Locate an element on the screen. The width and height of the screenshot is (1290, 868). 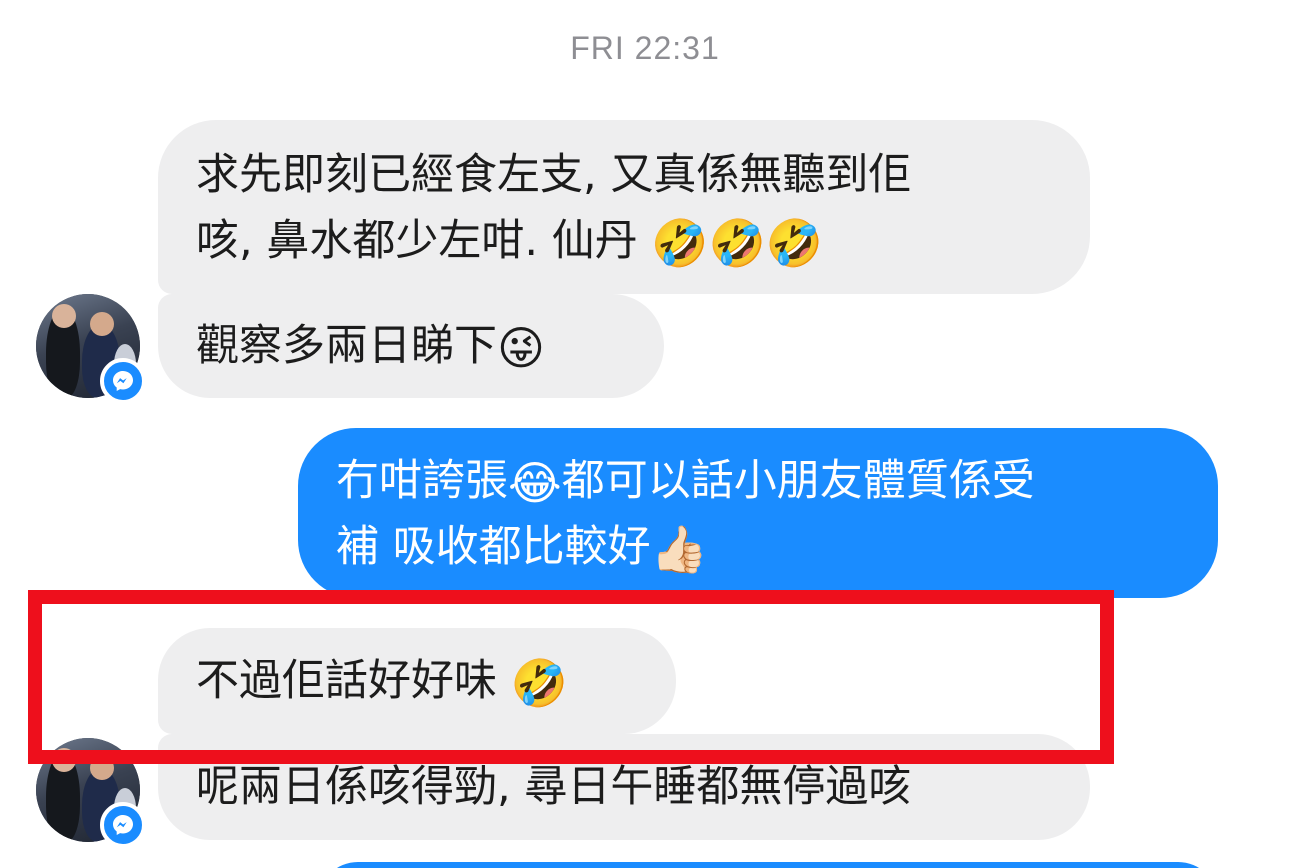
tears-of-joy-emoji: 😂 is located at coordinates (535, 483).